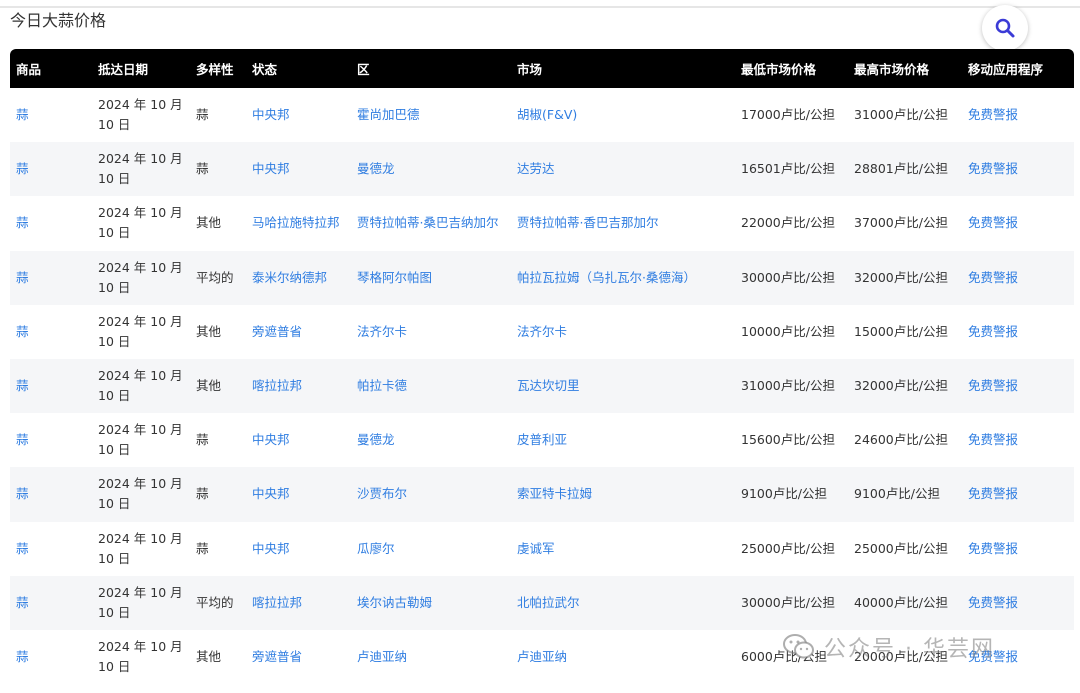 The image size is (1080, 693). I want to click on cell-district: 卢迪亚纳, so click(431, 657).